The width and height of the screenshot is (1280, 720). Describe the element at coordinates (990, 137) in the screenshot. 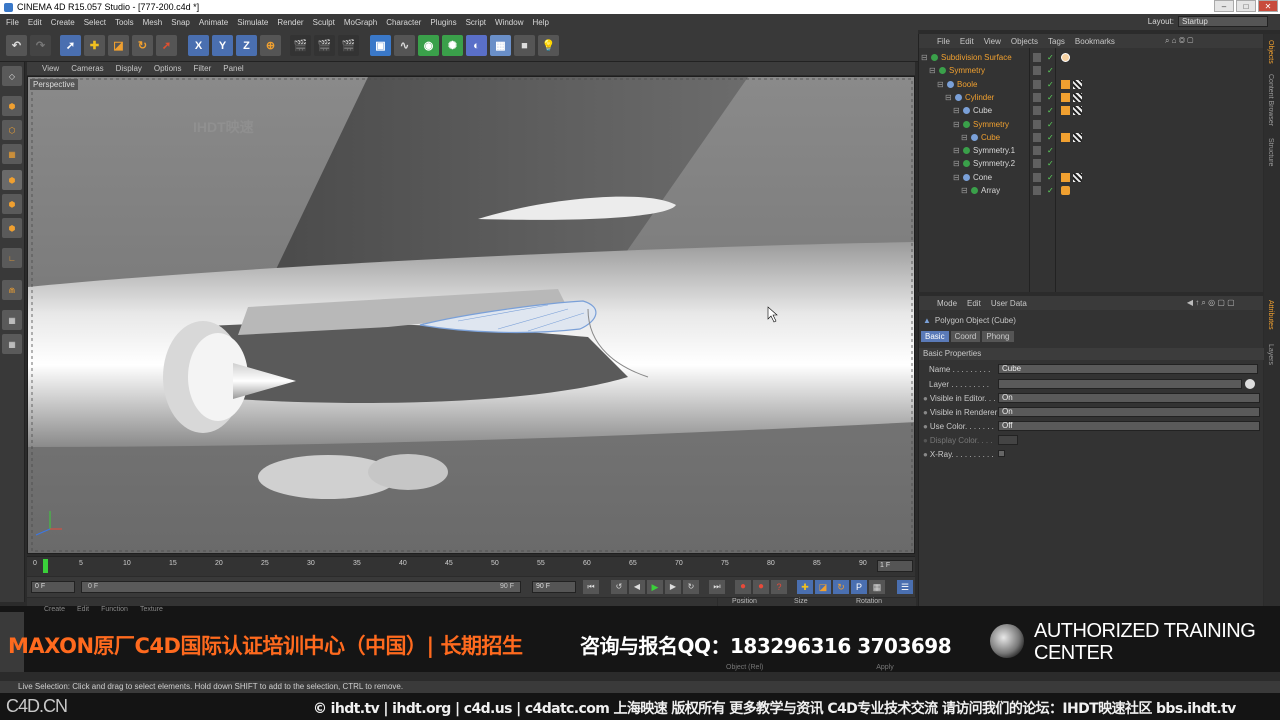

I see `object-name: Cube` at that location.